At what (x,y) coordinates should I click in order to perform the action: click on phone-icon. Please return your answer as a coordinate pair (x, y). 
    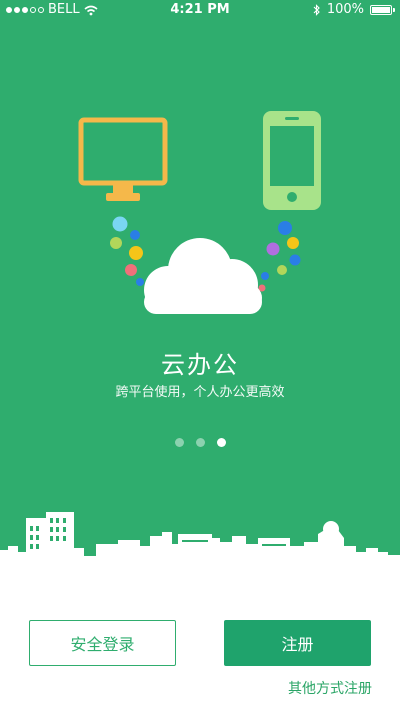
    Looking at the image, I should click on (292, 160).